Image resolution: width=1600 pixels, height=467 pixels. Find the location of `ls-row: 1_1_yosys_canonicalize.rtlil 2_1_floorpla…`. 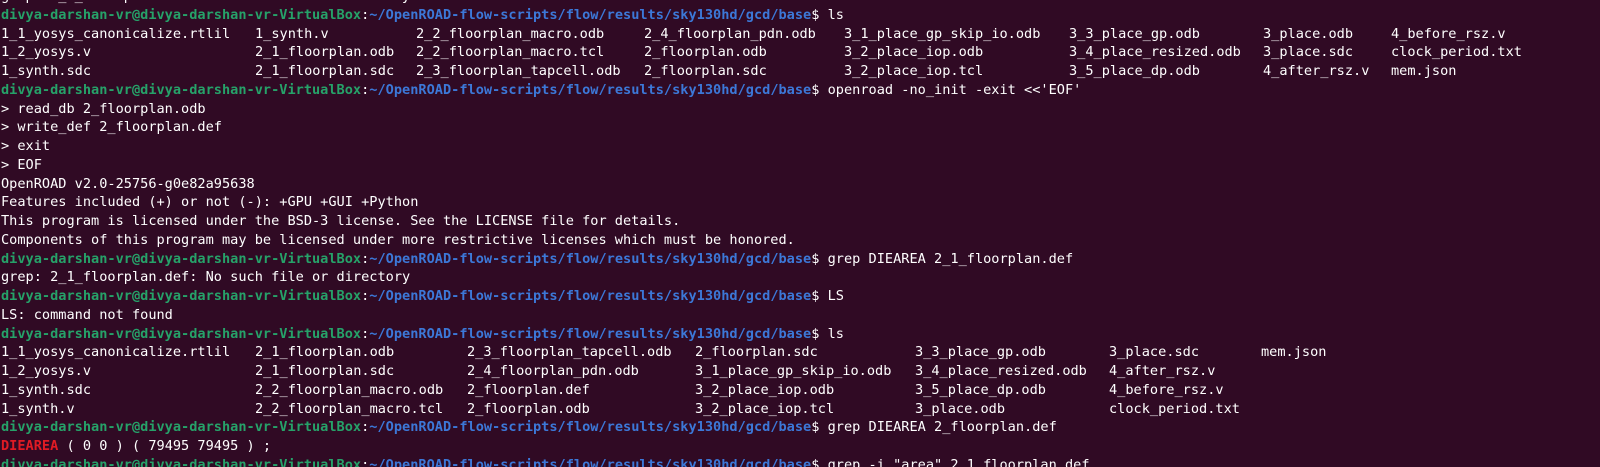

ls-row: 1_1_yosys_canonicalize.rtlil 2_1_floorpla… is located at coordinates (800, 352).